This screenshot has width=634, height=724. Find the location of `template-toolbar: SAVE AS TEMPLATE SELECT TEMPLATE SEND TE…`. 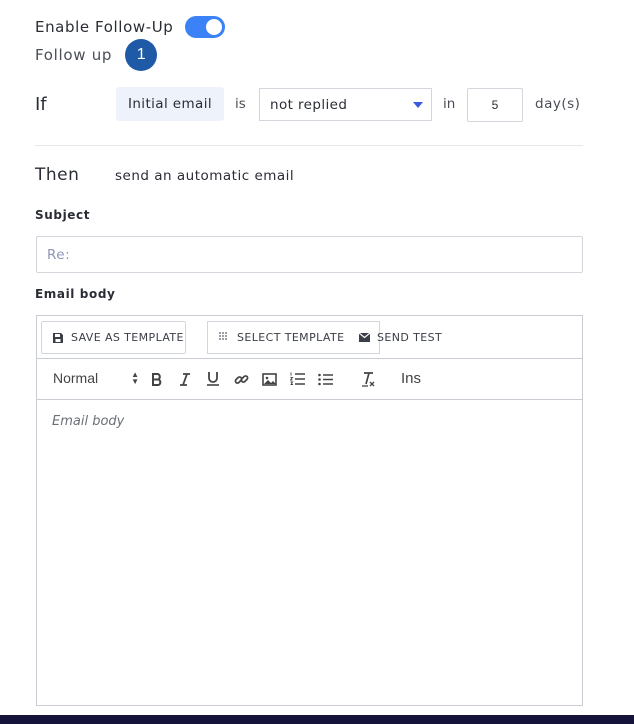

template-toolbar: SAVE AS TEMPLATE SELECT TEMPLATE SEND TE… is located at coordinates (309, 337).